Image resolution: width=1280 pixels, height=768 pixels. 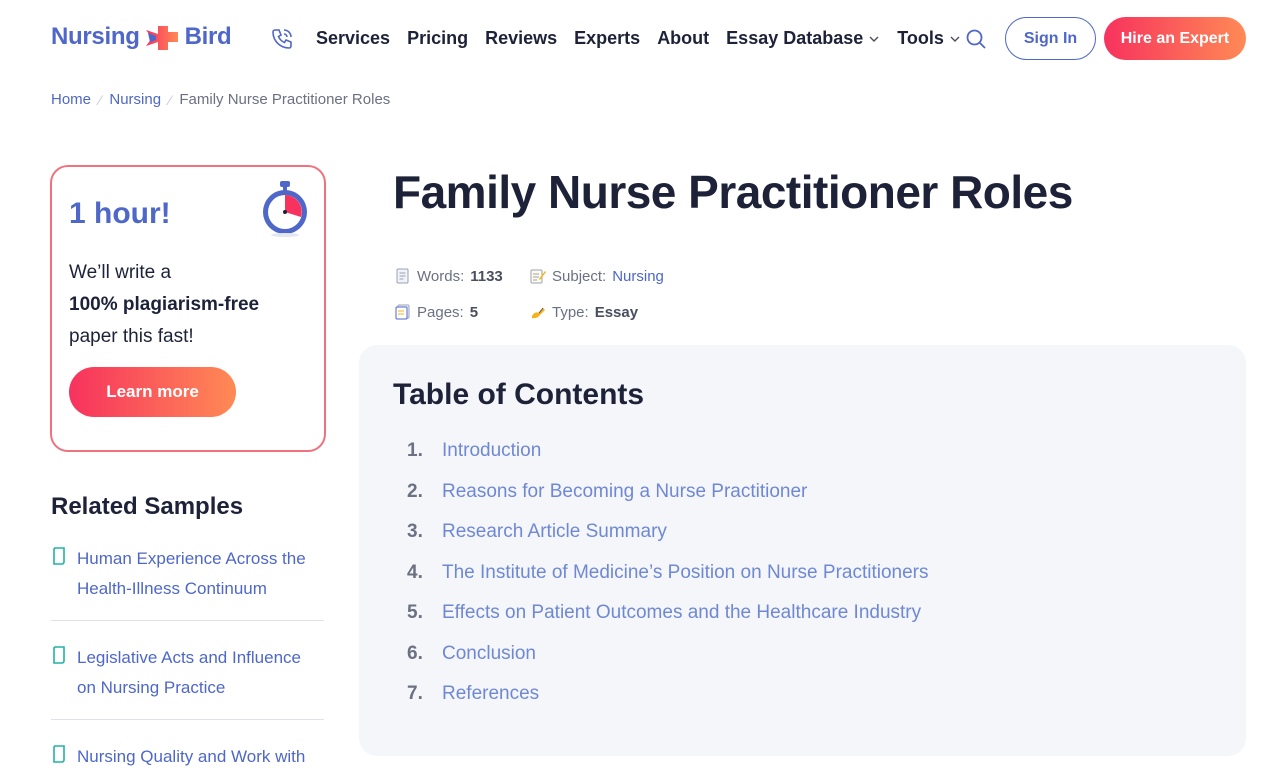 I want to click on nav-pricing: Pricing, so click(x=437, y=38).